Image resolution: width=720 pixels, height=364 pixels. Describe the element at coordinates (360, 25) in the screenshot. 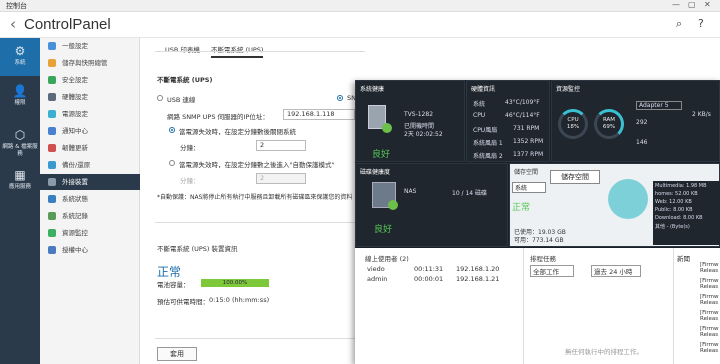

I see `app-header: ‹ ControlPanel ⌕ ?` at that location.